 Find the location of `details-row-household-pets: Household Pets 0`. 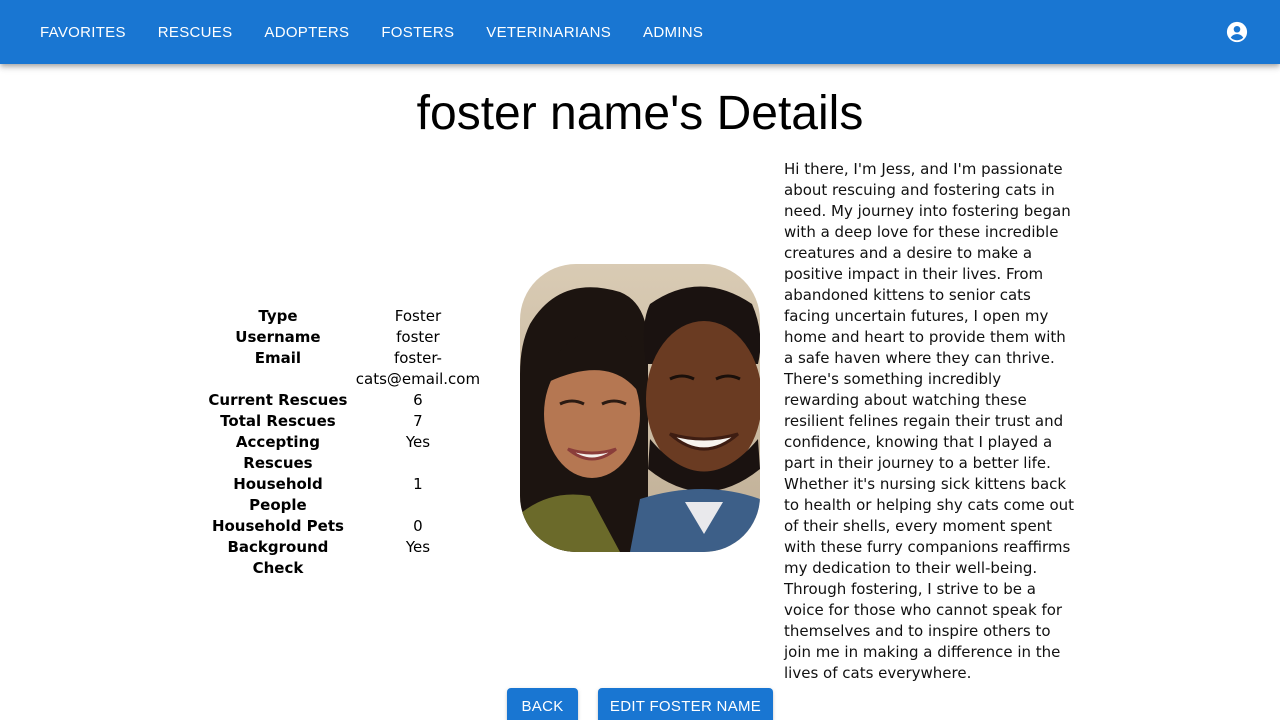

details-row-household-pets: Household Pets 0 is located at coordinates (346, 526).